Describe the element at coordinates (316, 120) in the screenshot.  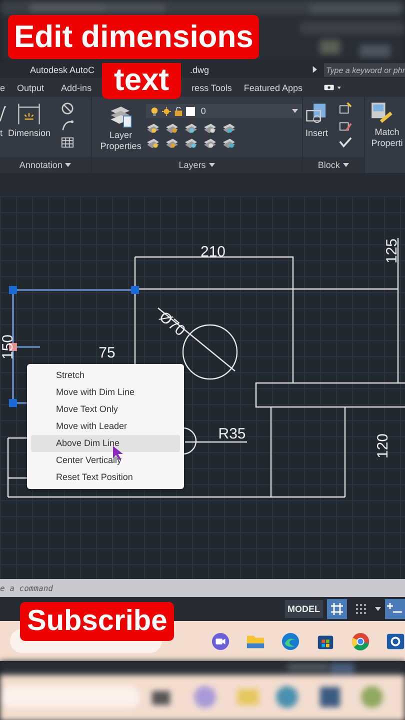
I see `insert-button: Insert` at that location.